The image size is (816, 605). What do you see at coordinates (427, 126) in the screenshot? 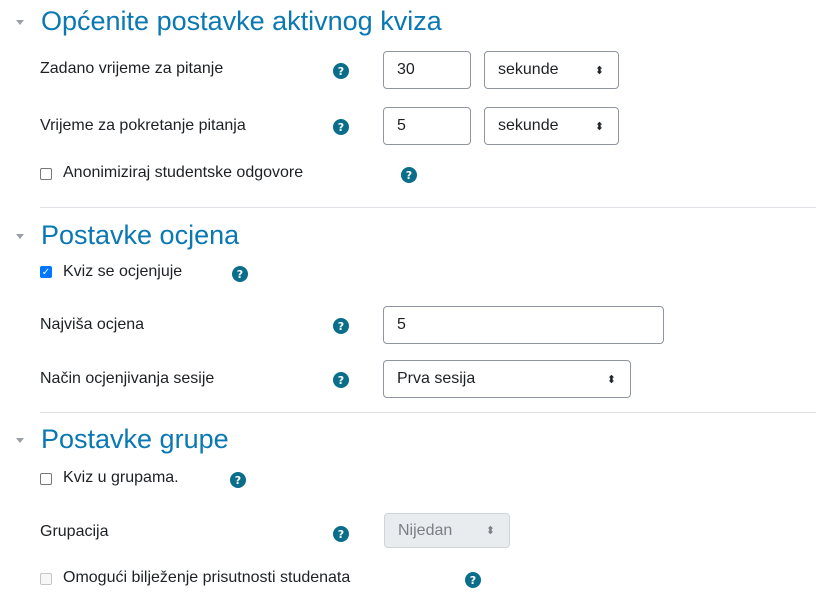
I see `start-time-input: 5` at bounding box center [427, 126].